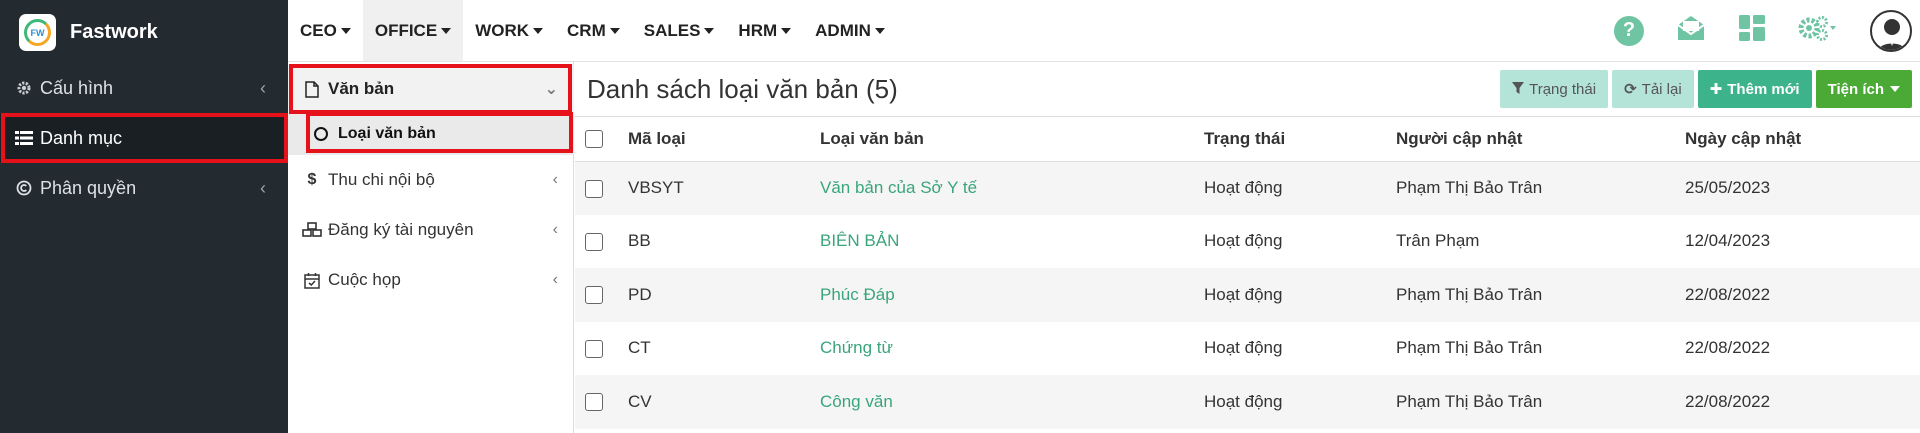  What do you see at coordinates (1002, 139) in the screenshot?
I see `column-header: Loại văn bản` at bounding box center [1002, 139].